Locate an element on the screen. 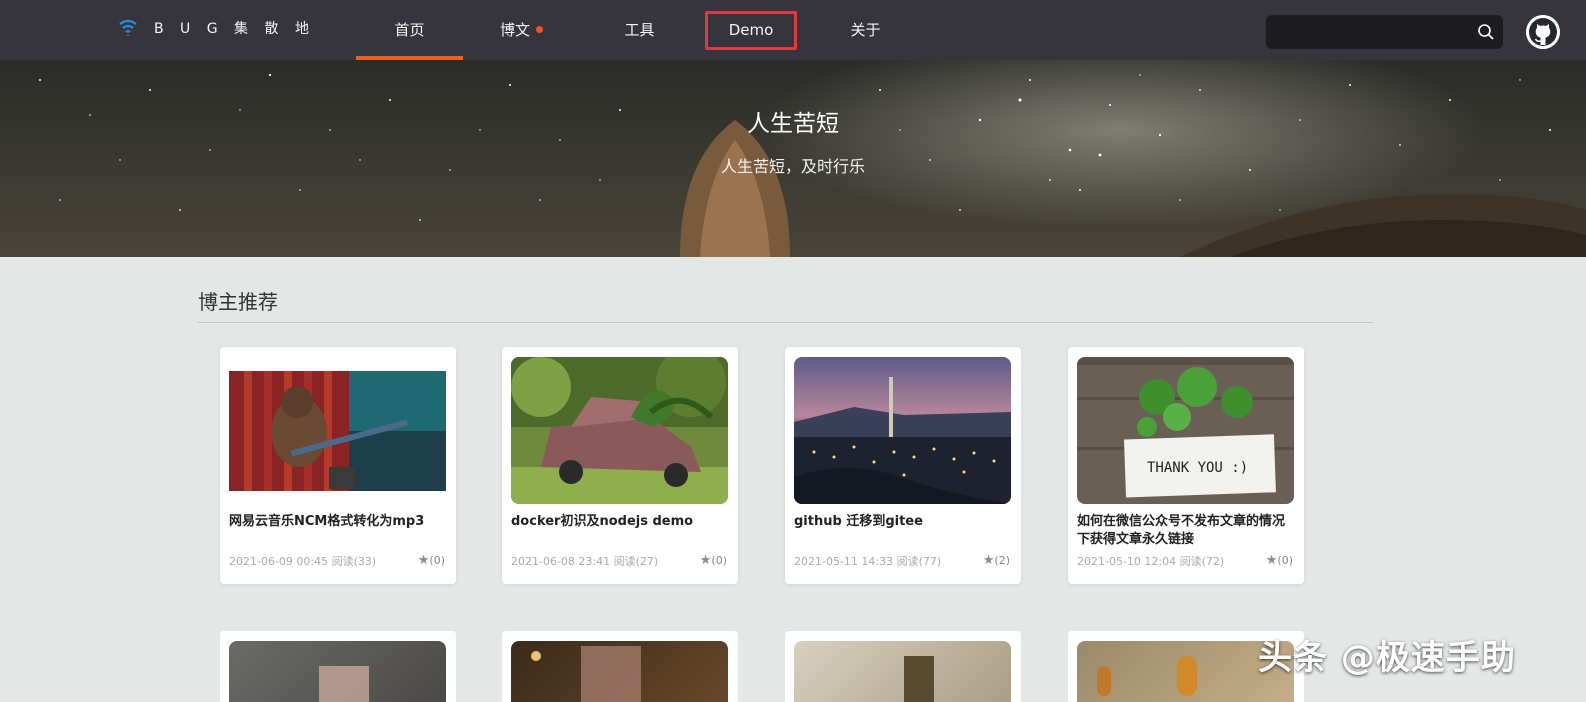 Image resolution: width=1586 pixels, height=702 pixels. nav-tools: 工具 is located at coordinates (639, 30).